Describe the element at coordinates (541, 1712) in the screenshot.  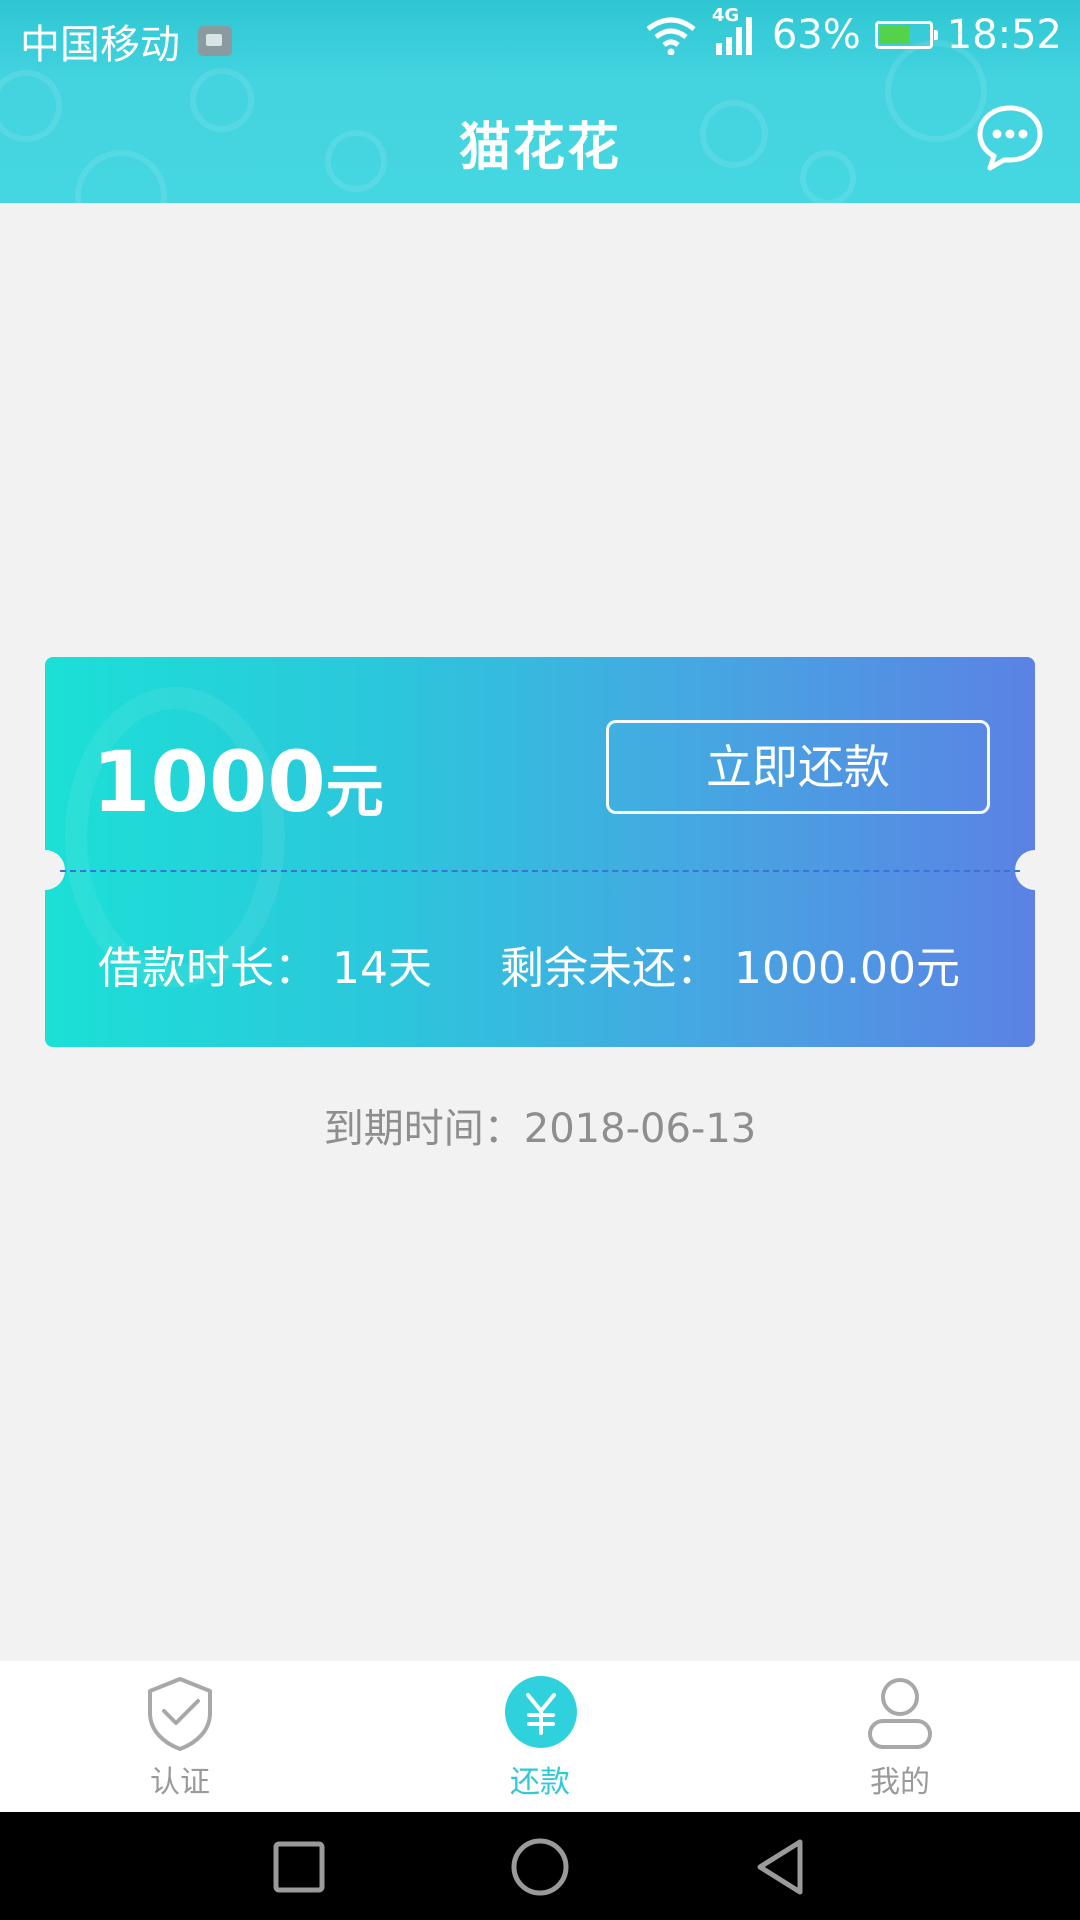
I see `yuan-icon` at that location.